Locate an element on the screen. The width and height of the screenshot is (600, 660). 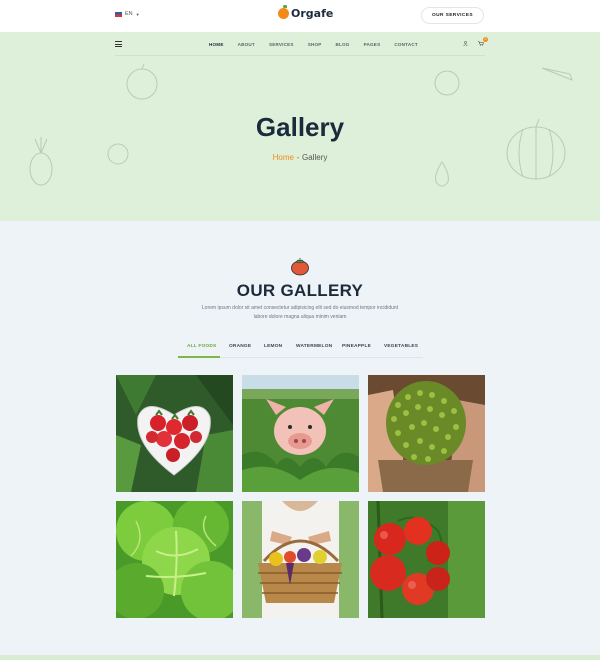
user-icon is located at coordinates (465, 43).